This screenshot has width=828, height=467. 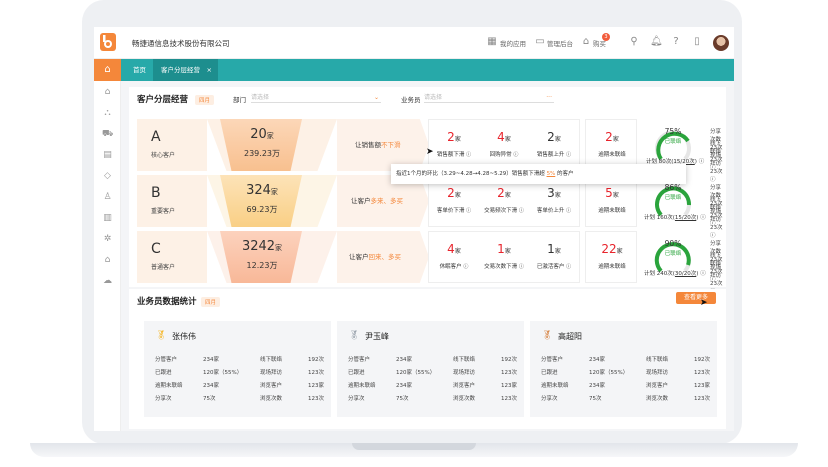 I want to click on segment-label-box: C 普通客户, so click(x=172, y=257).